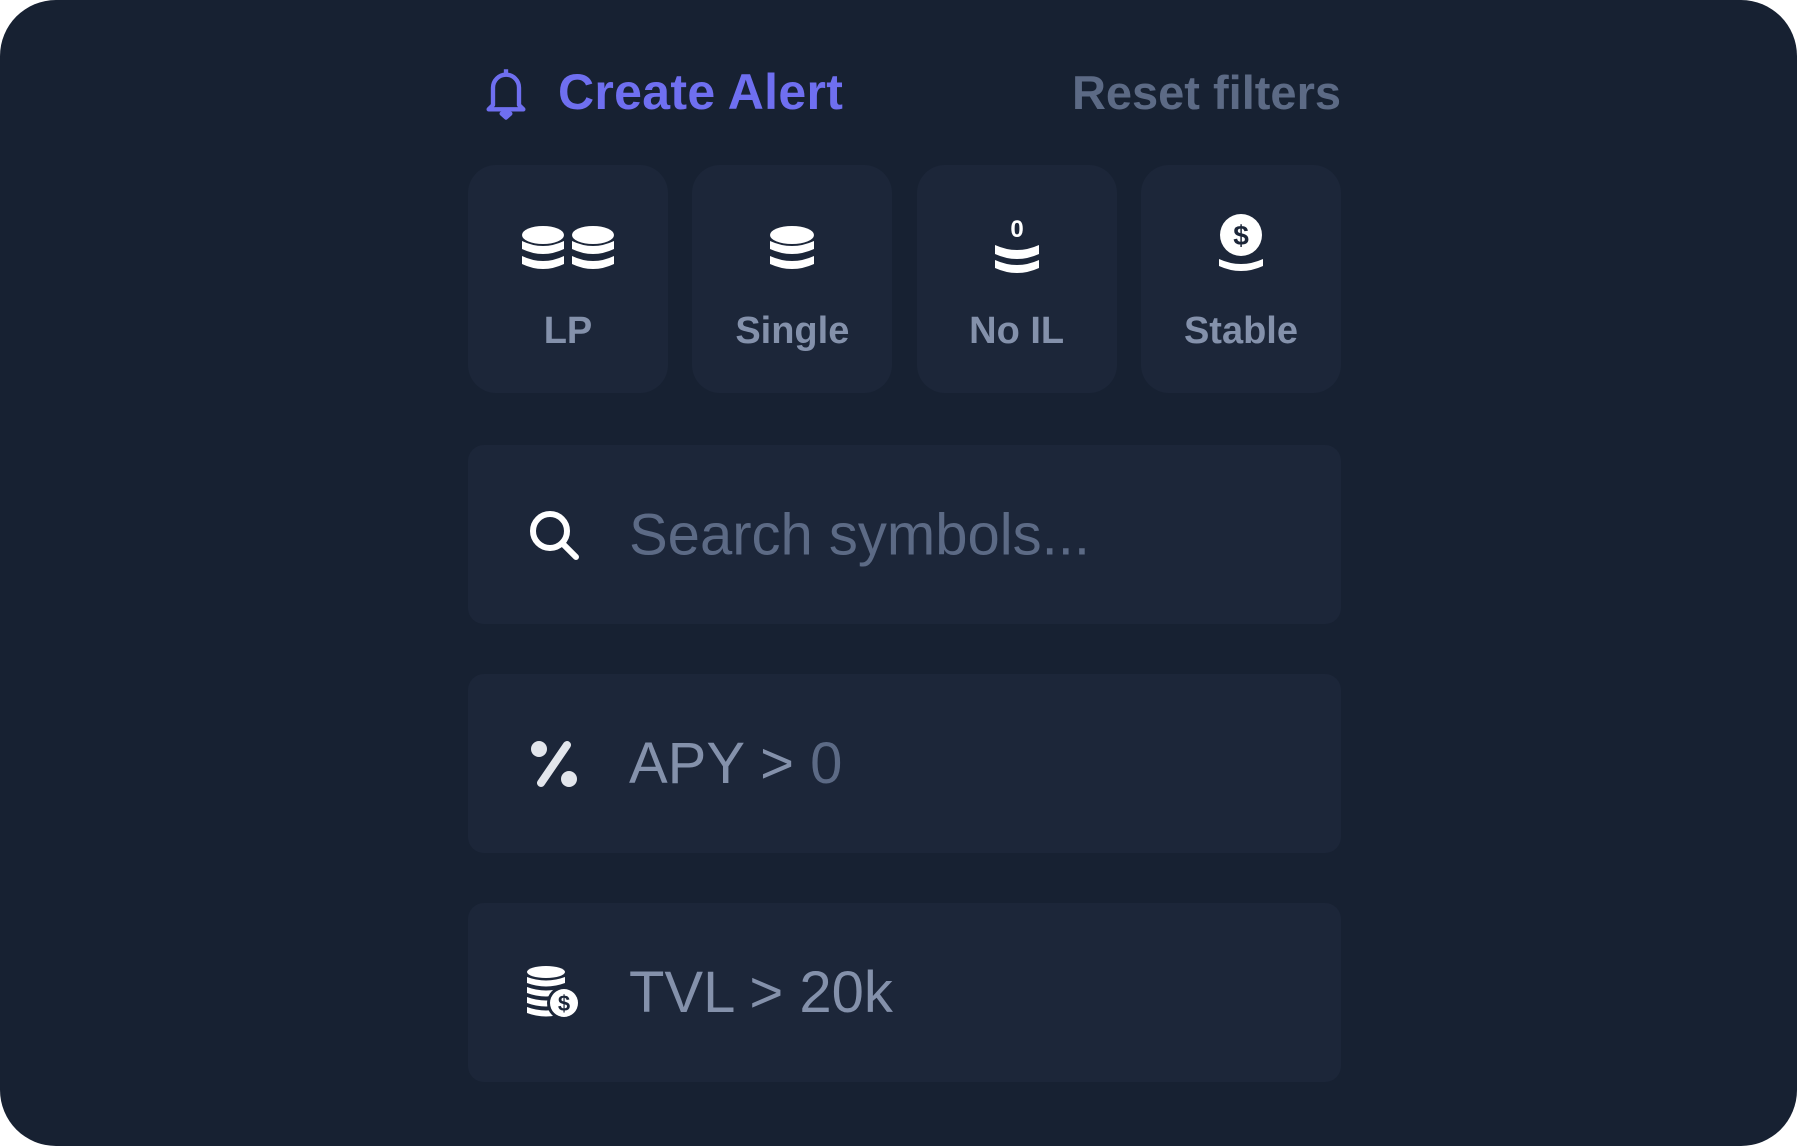 This screenshot has width=1797, height=1146. What do you see at coordinates (904, 763) in the screenshot?
I see `apy-filter: APY > 0` at bounding box center [904, 763].